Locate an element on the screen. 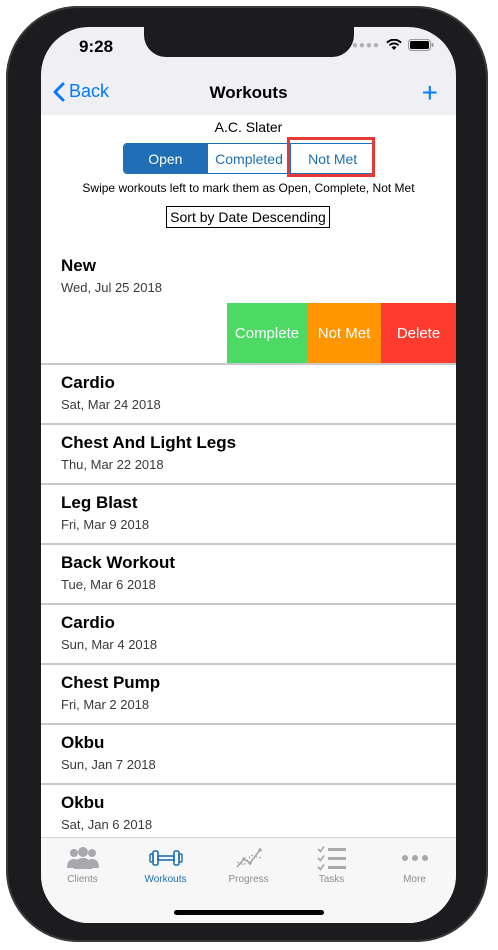  status-segmented-control: Open Completed Not Met is located at coordinates (249, 158).